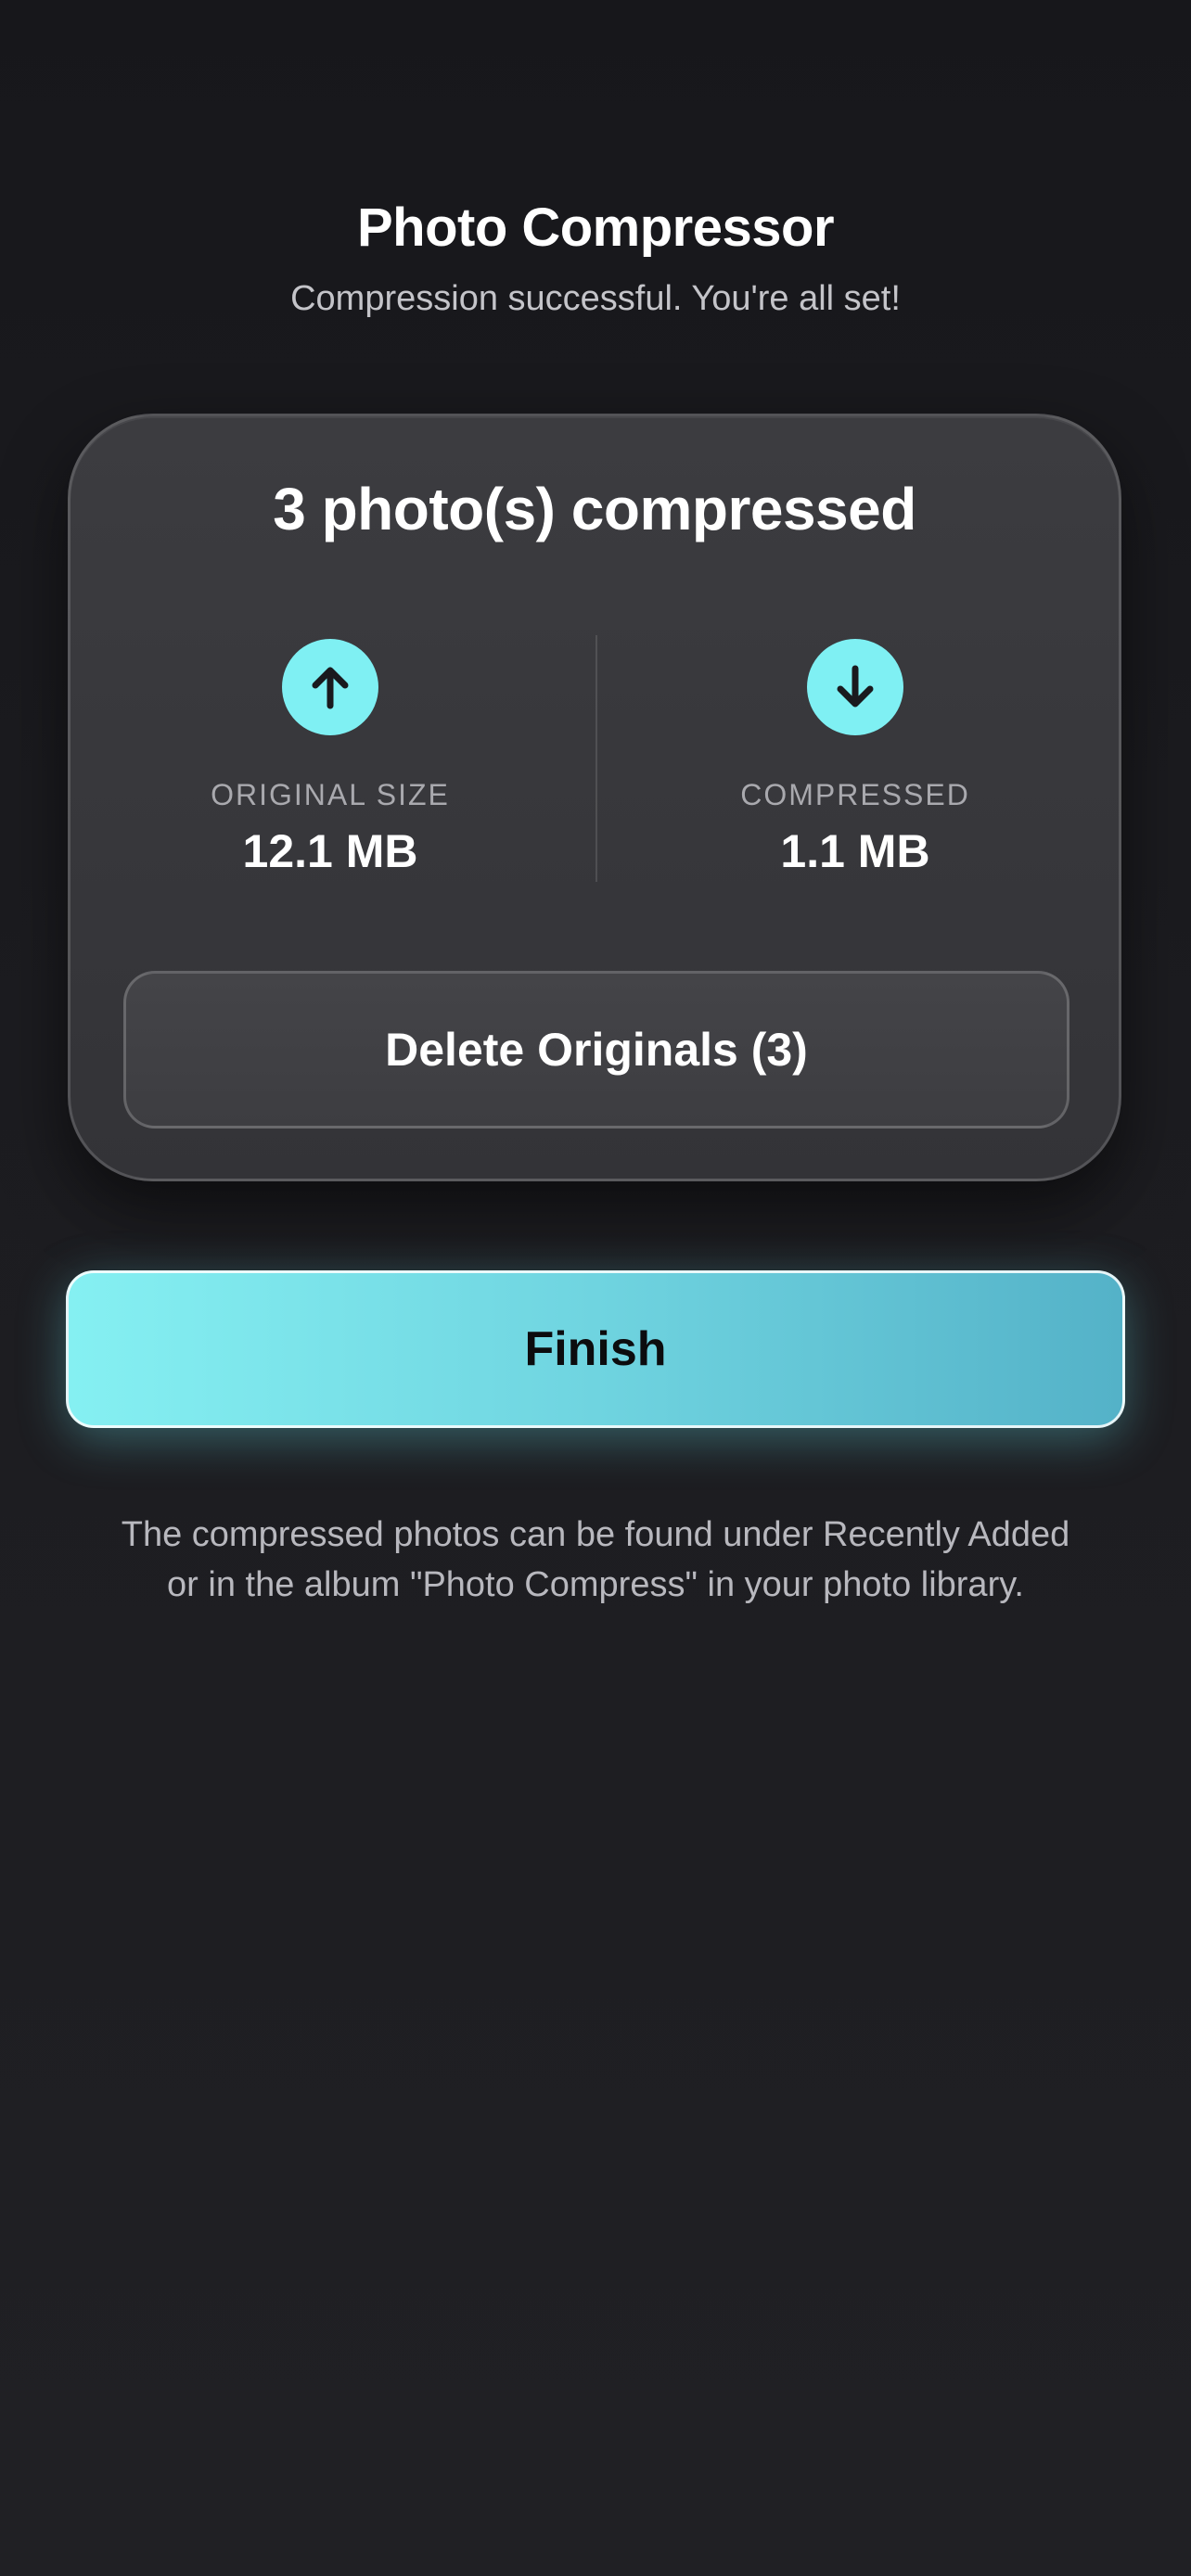 The width and height of the screenshot is (1191, 2576). I want to click on summary-title: 3 photo(s) compressed, so click(594, 509).